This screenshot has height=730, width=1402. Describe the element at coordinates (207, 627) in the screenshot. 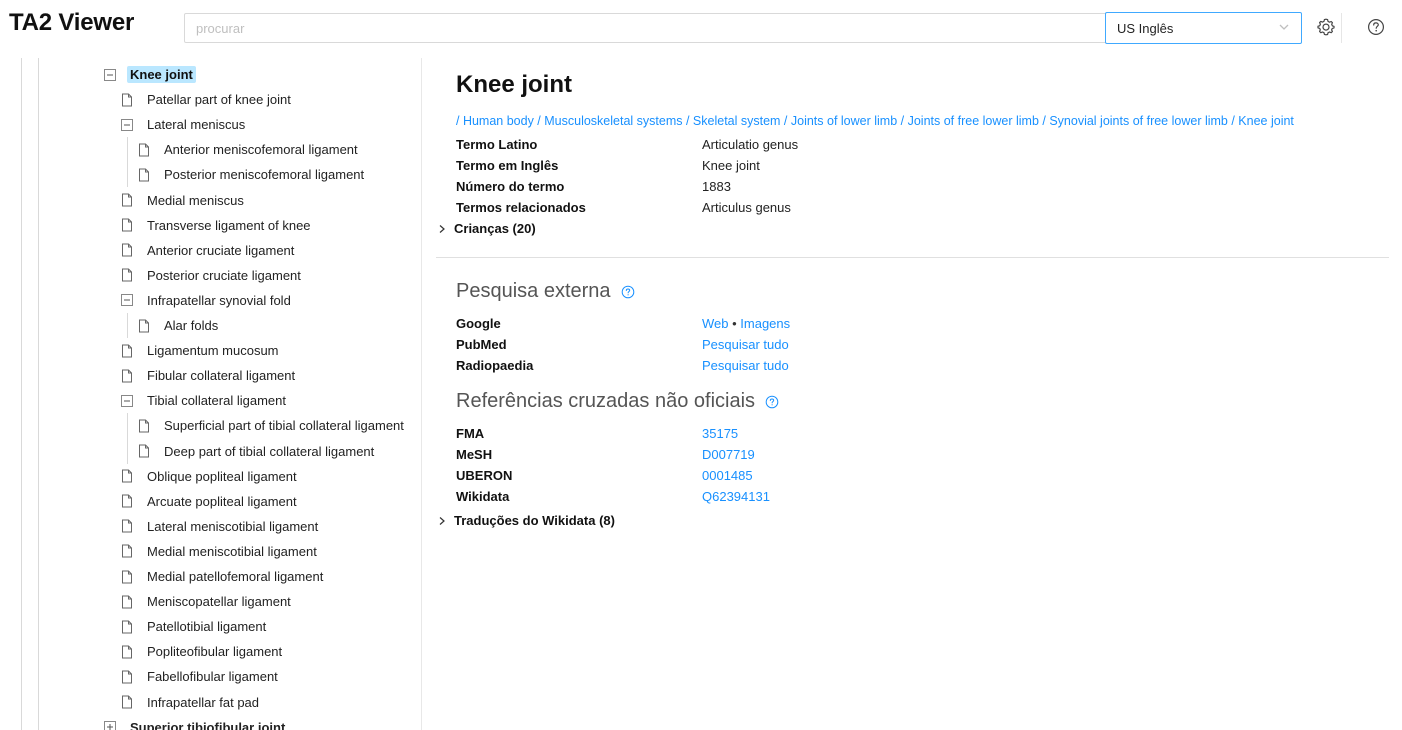

I see `tree-node-label: Patellotibial ligament` at that location.